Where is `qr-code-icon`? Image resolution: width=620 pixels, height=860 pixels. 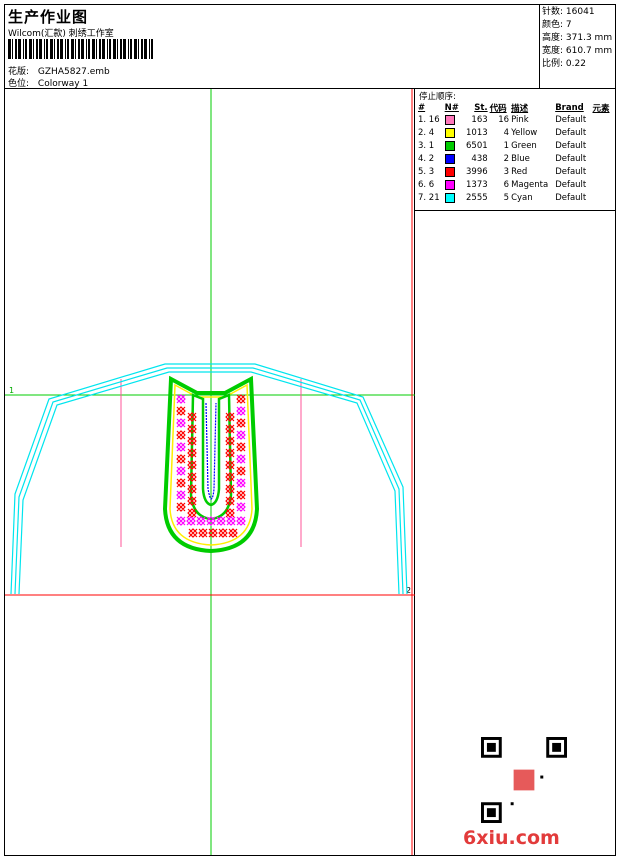
qr-code-icon is located at coordinates (524, 780).